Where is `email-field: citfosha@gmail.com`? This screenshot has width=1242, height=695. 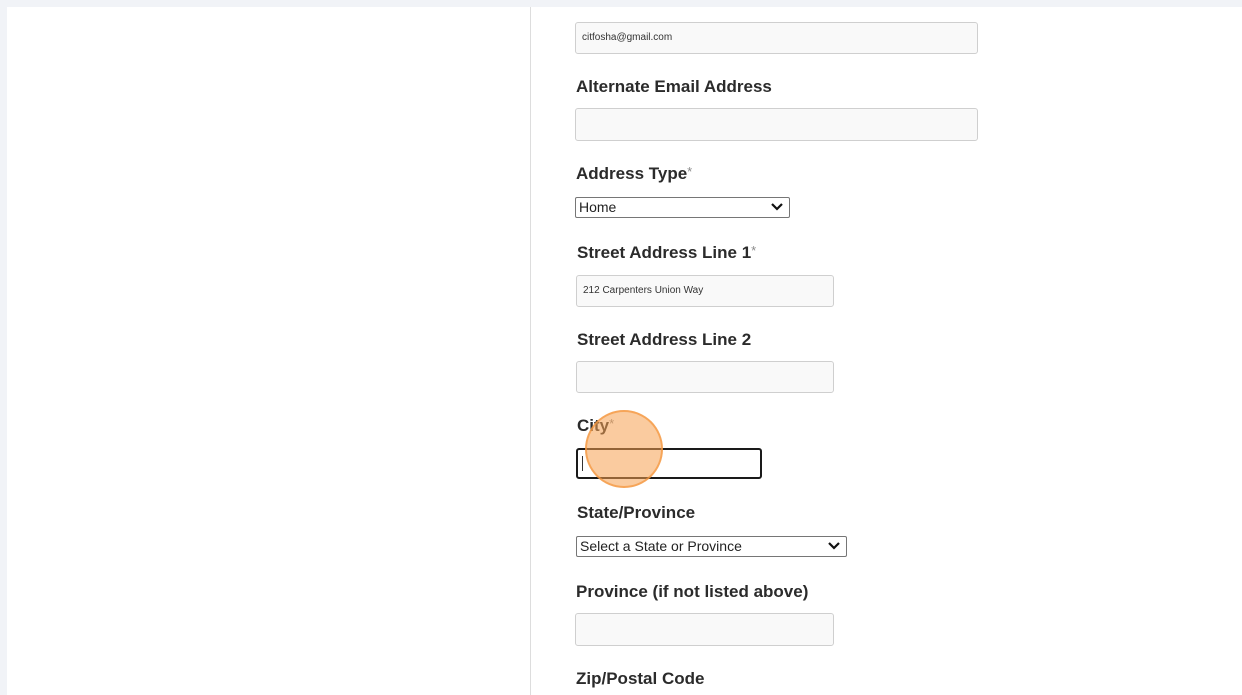 email-field: citfosha@gmail.com is located at coordinates (776, 38).